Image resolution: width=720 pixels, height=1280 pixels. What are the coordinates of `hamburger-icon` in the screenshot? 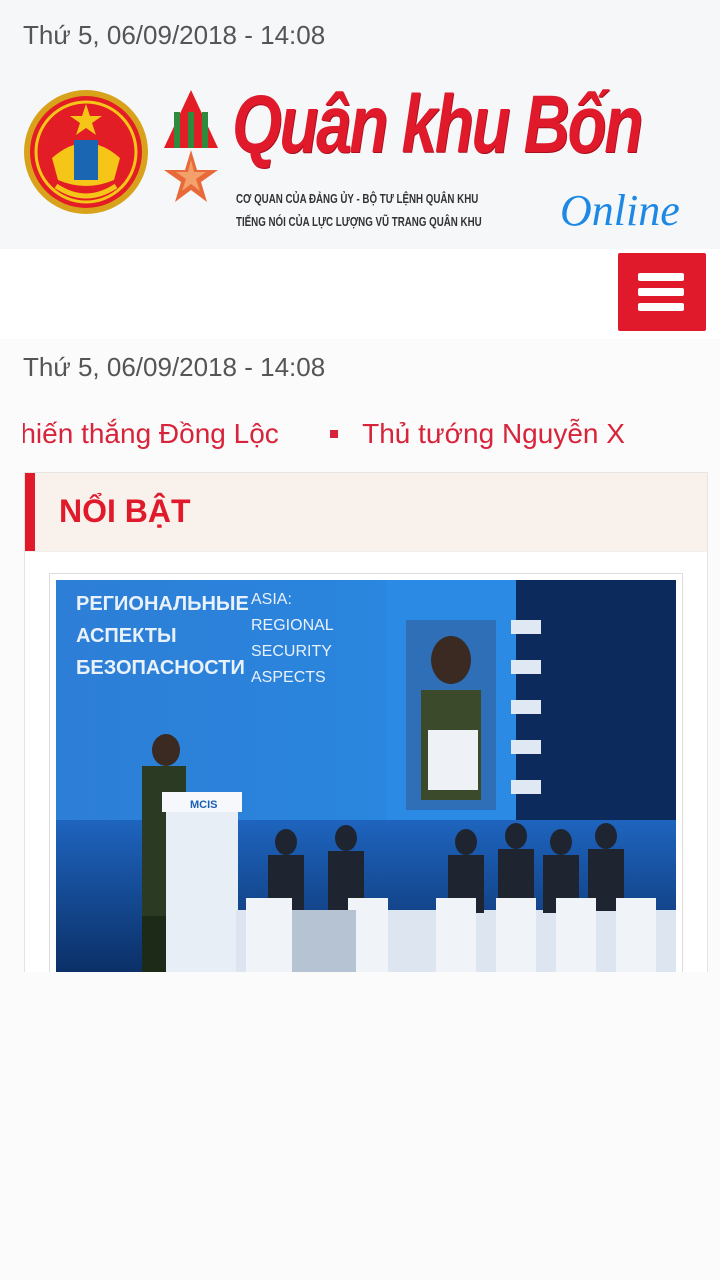 It's located at (661, 277).